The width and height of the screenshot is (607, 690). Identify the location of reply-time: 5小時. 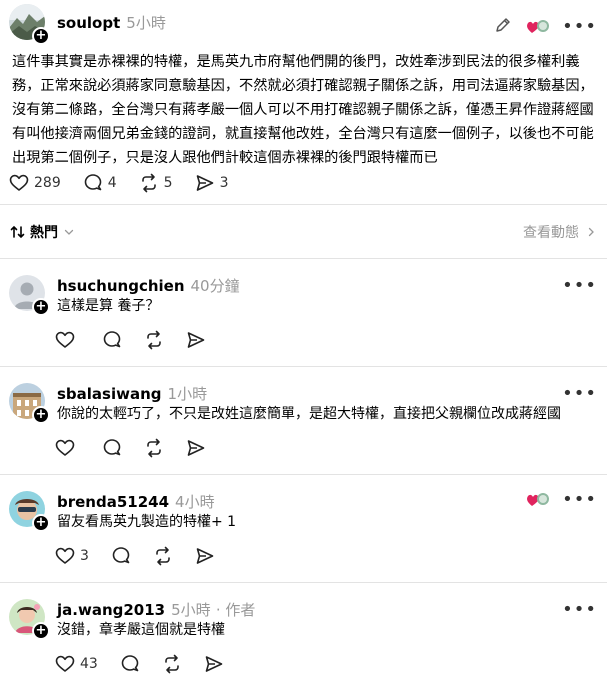
(191, 610).